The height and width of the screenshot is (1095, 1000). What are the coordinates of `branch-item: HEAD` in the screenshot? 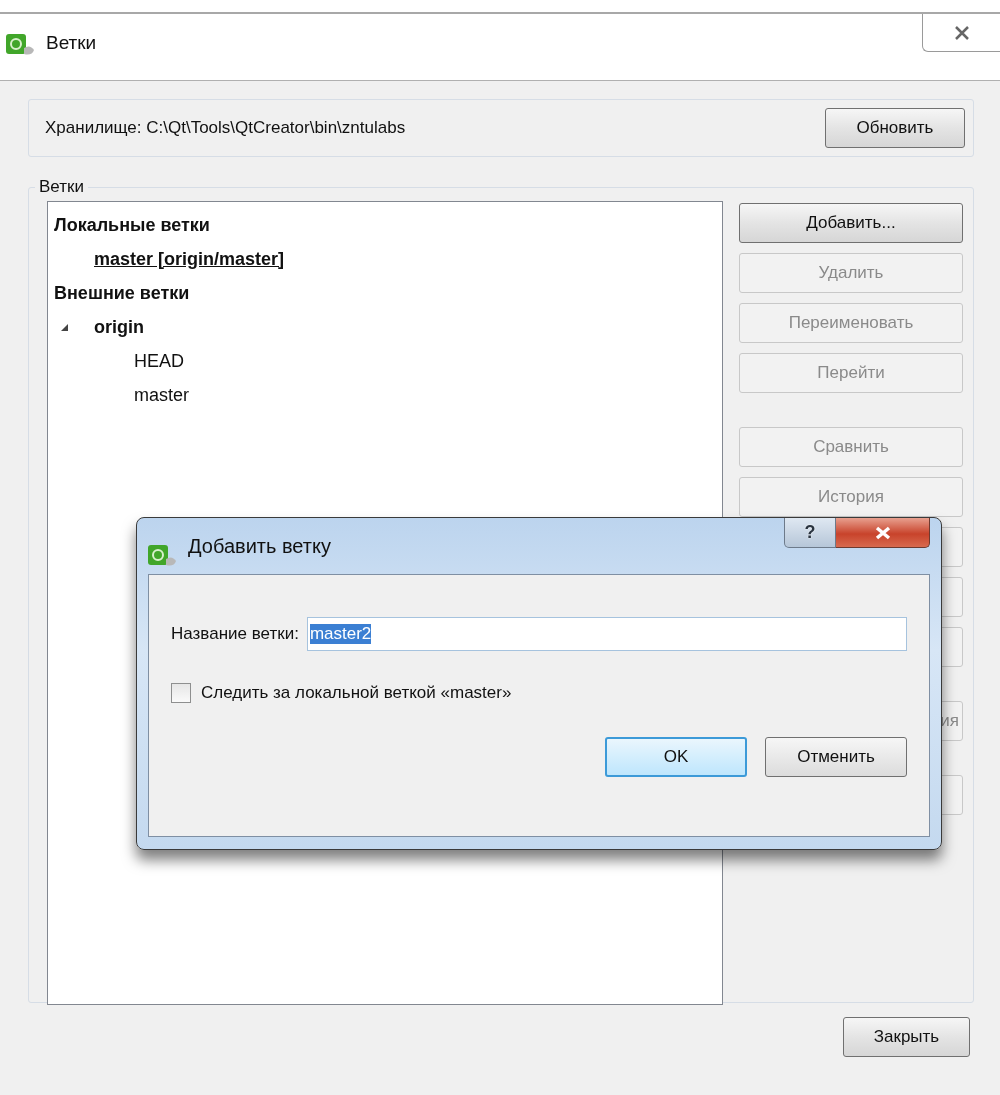 It's located at (159, 361).